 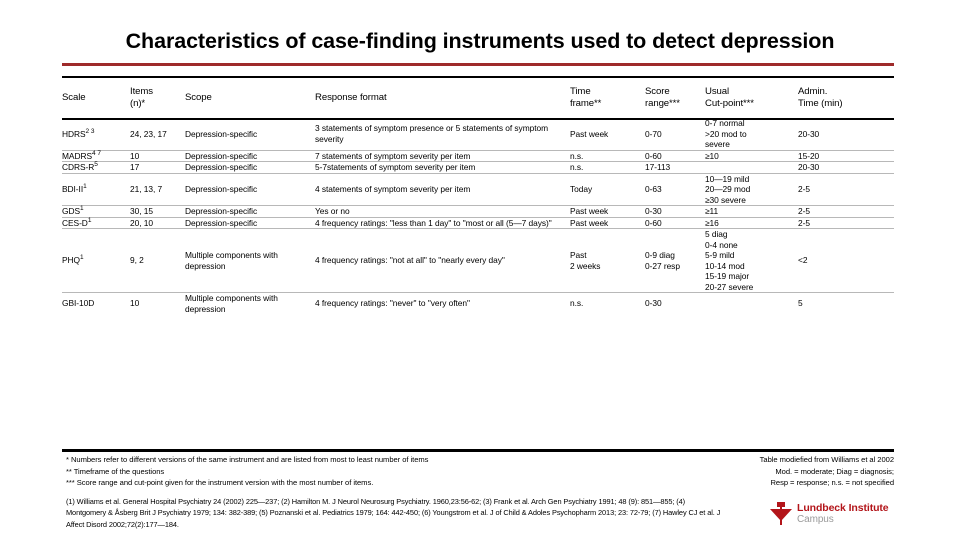 I want to click on cell-scale: BDI-II1, so click(x=96, y=189).